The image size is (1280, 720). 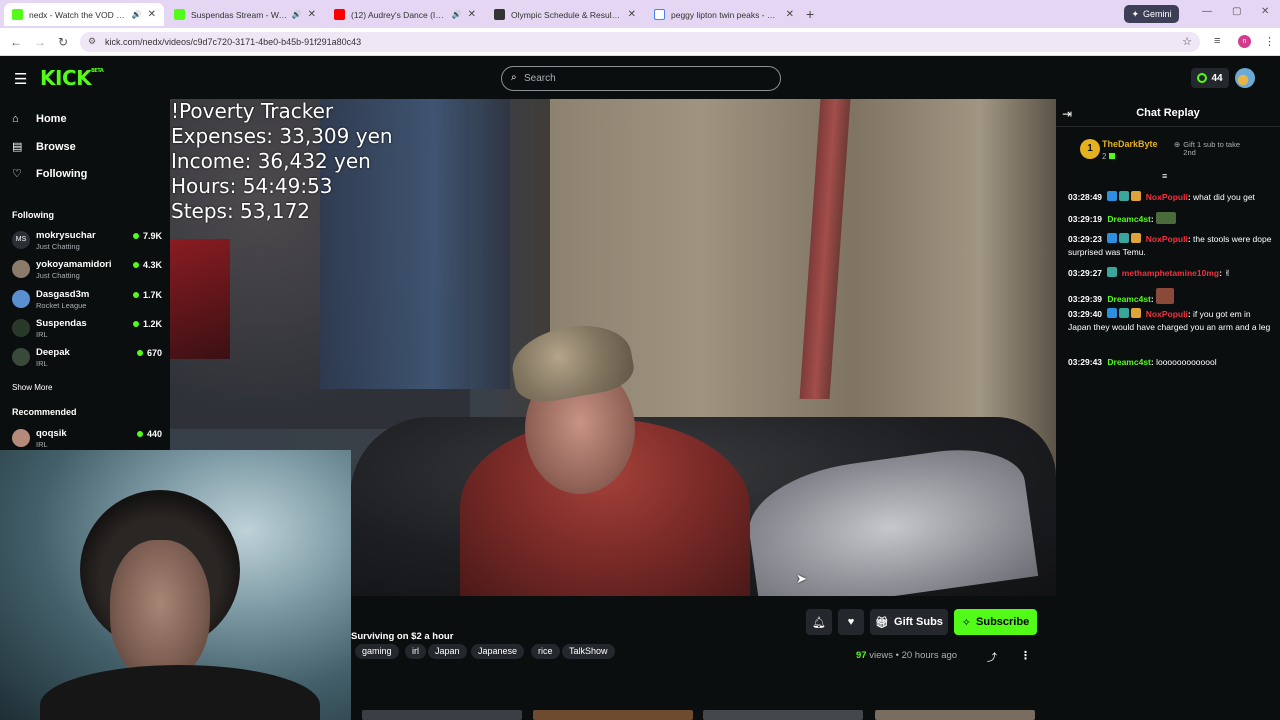 What do you see at coordinates (16, 42) in the screenshot?
I see `back-icon: ←` at bounding box center [16, 42].